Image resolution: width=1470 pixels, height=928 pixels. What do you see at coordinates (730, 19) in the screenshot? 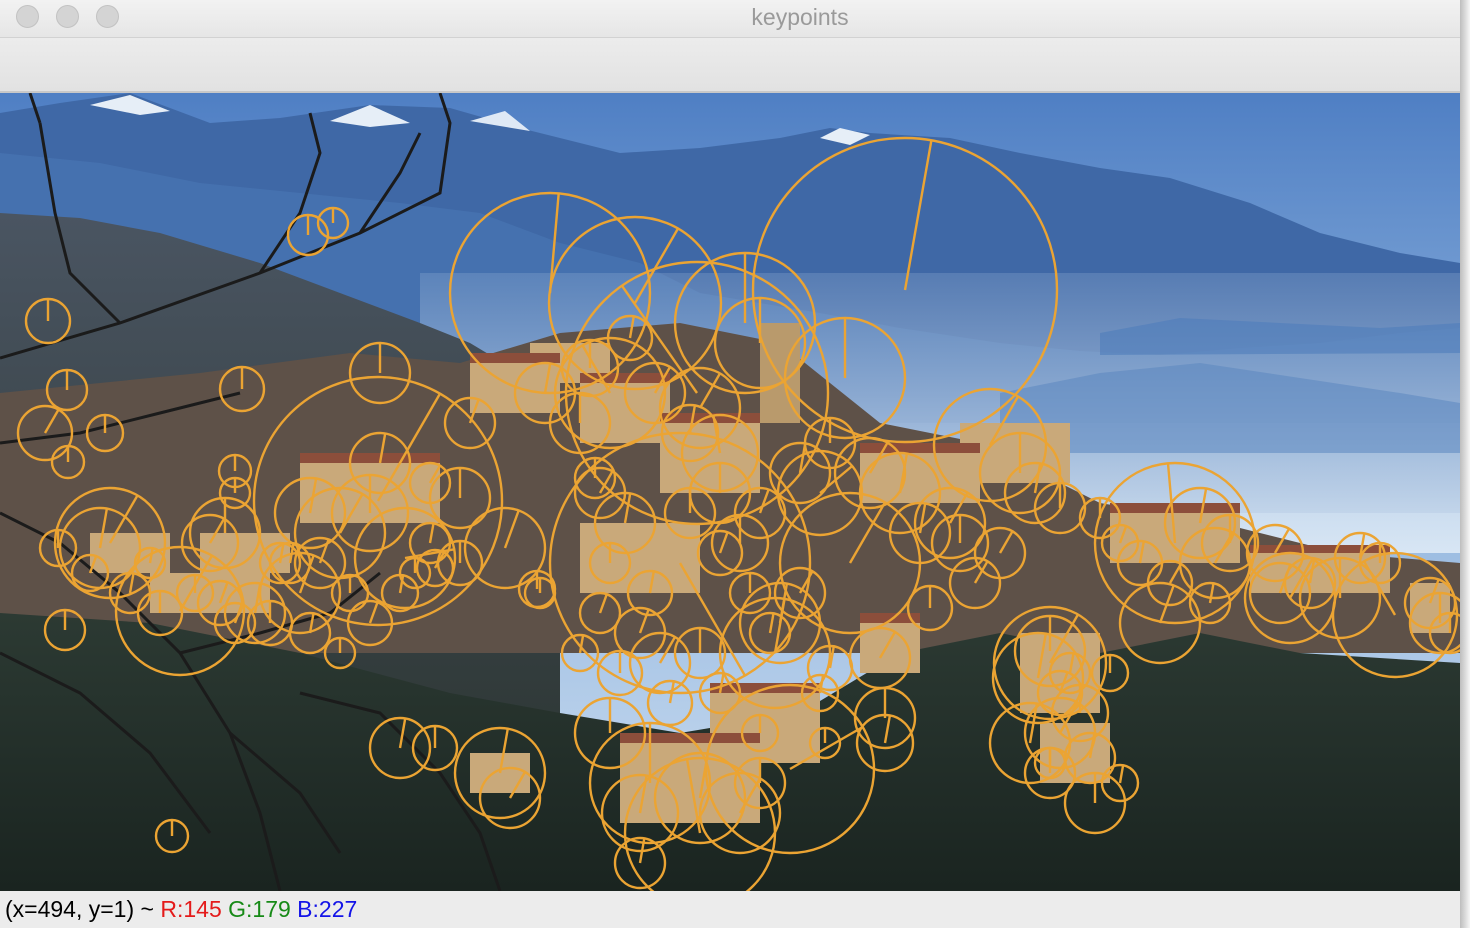
I see `title-bar: keypoints` at bounding box center [730, 19].